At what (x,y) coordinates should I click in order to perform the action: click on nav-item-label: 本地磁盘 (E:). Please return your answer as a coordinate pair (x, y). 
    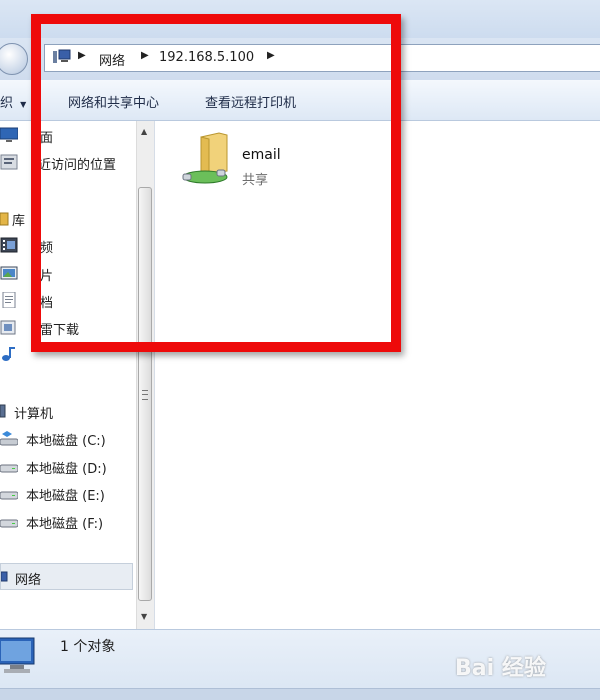
    Looking at the image, I should click on (65, 496).